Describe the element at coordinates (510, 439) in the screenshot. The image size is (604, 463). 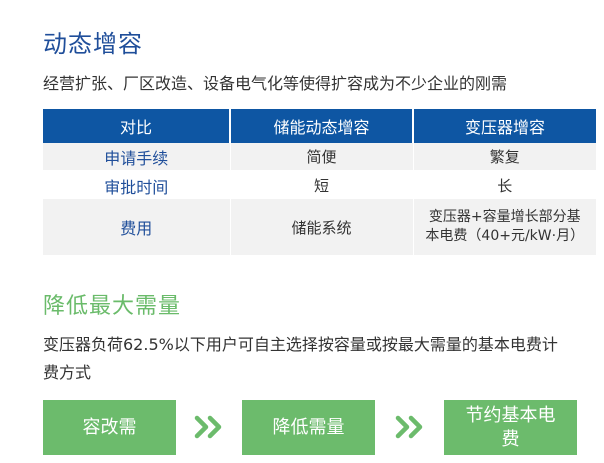
I see `flow-step3-line2: 费` at that location.